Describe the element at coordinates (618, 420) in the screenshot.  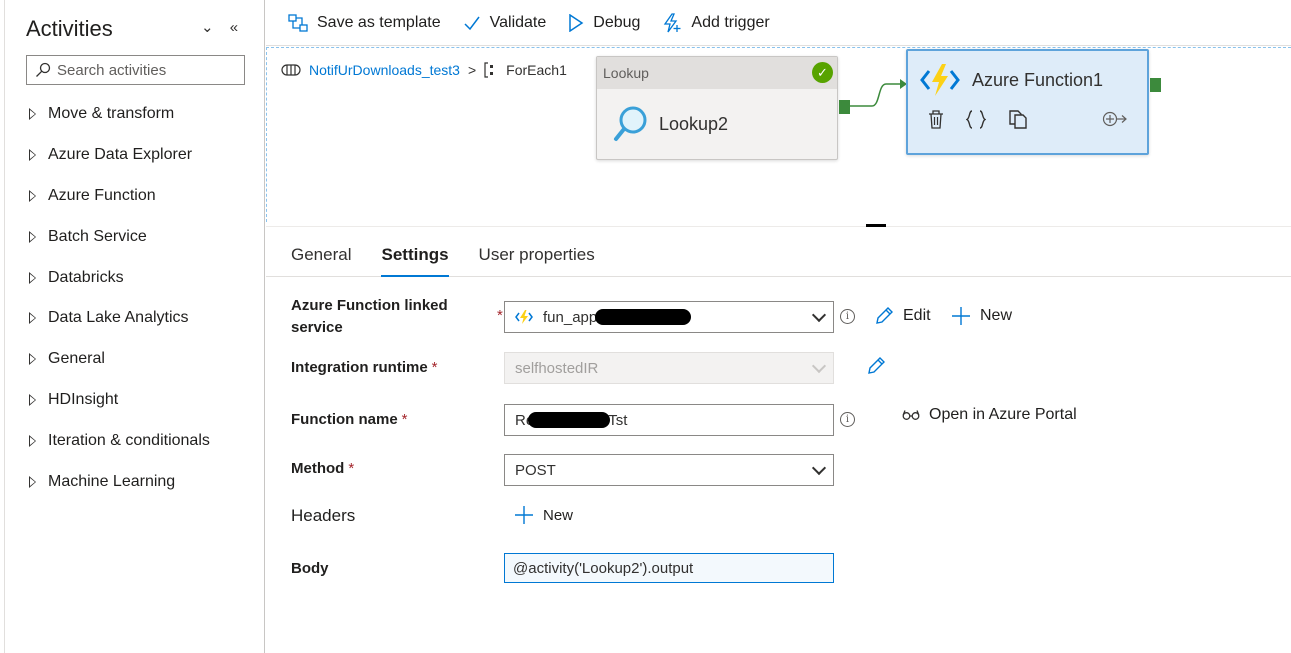
I see `function-name-value-suffix: Tst` at that location.